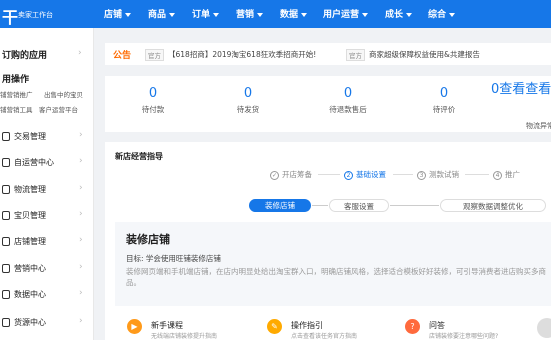  I want to click on chart-icon, so click(6, 294).